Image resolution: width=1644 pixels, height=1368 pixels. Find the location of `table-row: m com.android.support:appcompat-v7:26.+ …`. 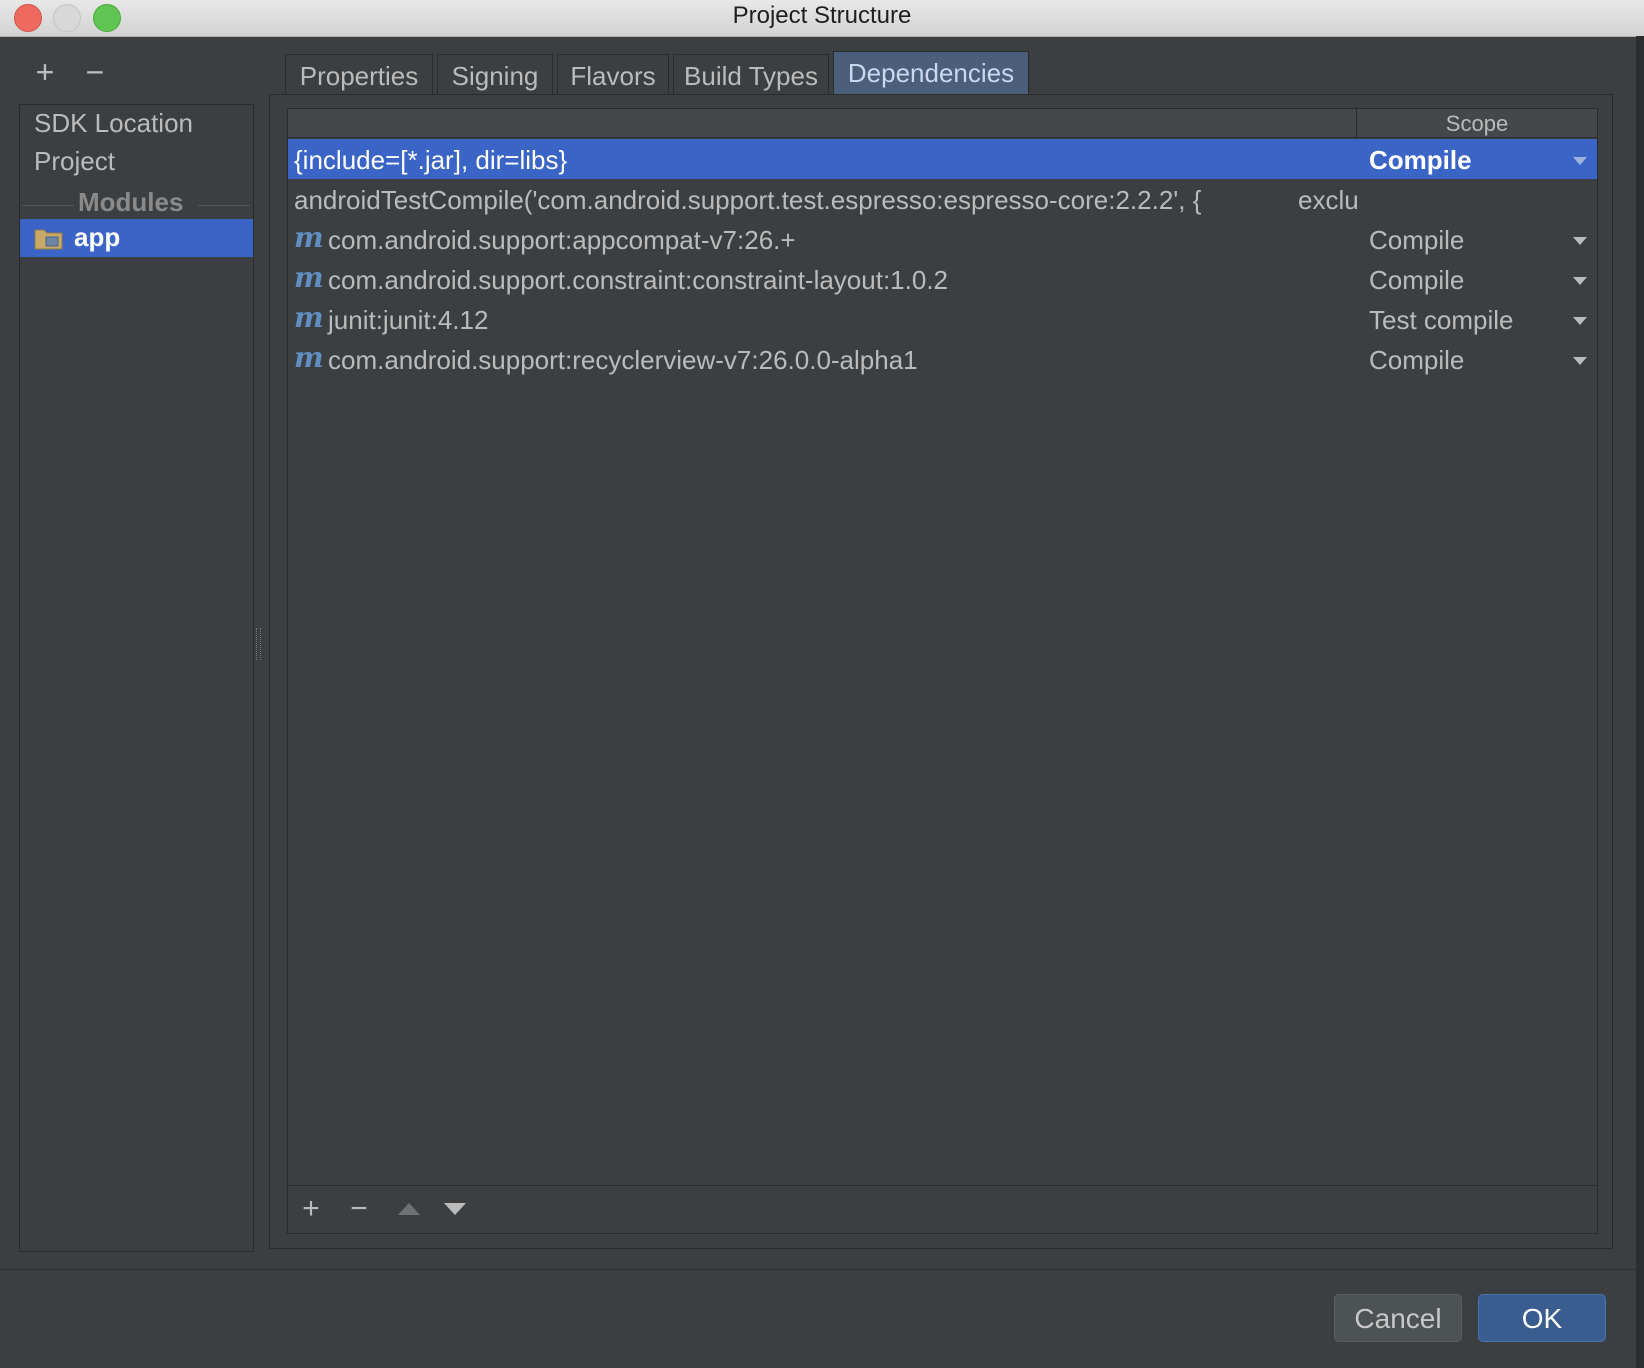

table-row: m com.android.support:appcompat-v7:26.+ … is located at coordinates (942, 239).